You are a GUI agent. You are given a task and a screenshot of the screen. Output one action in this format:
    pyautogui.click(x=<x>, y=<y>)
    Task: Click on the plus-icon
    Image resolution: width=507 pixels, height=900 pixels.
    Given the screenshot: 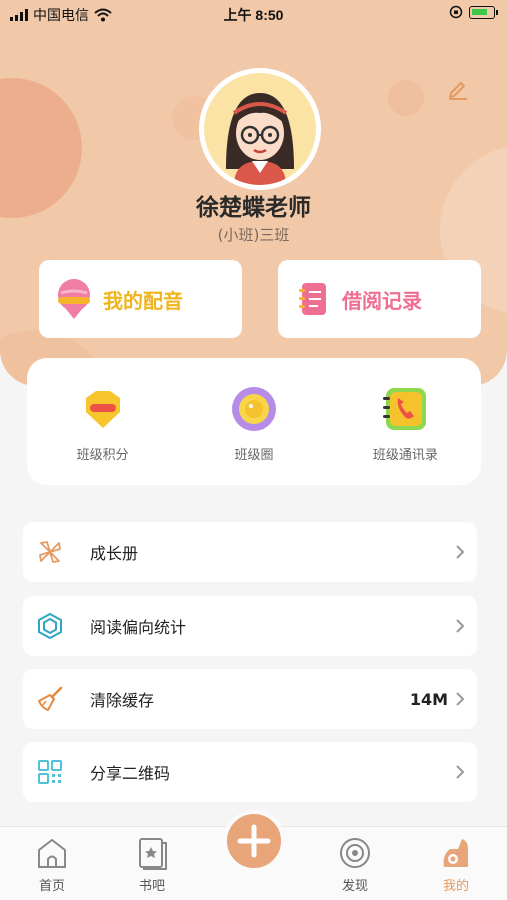 What is the action you would take?
    pyautogui.click(x=254, y=841)
    